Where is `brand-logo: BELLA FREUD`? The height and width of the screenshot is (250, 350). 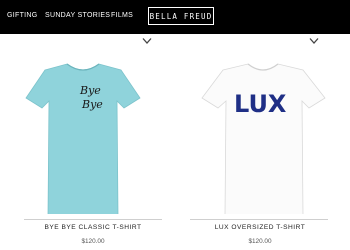 brand-logo: BELLA FREUD is located at coordinates (181, 16).